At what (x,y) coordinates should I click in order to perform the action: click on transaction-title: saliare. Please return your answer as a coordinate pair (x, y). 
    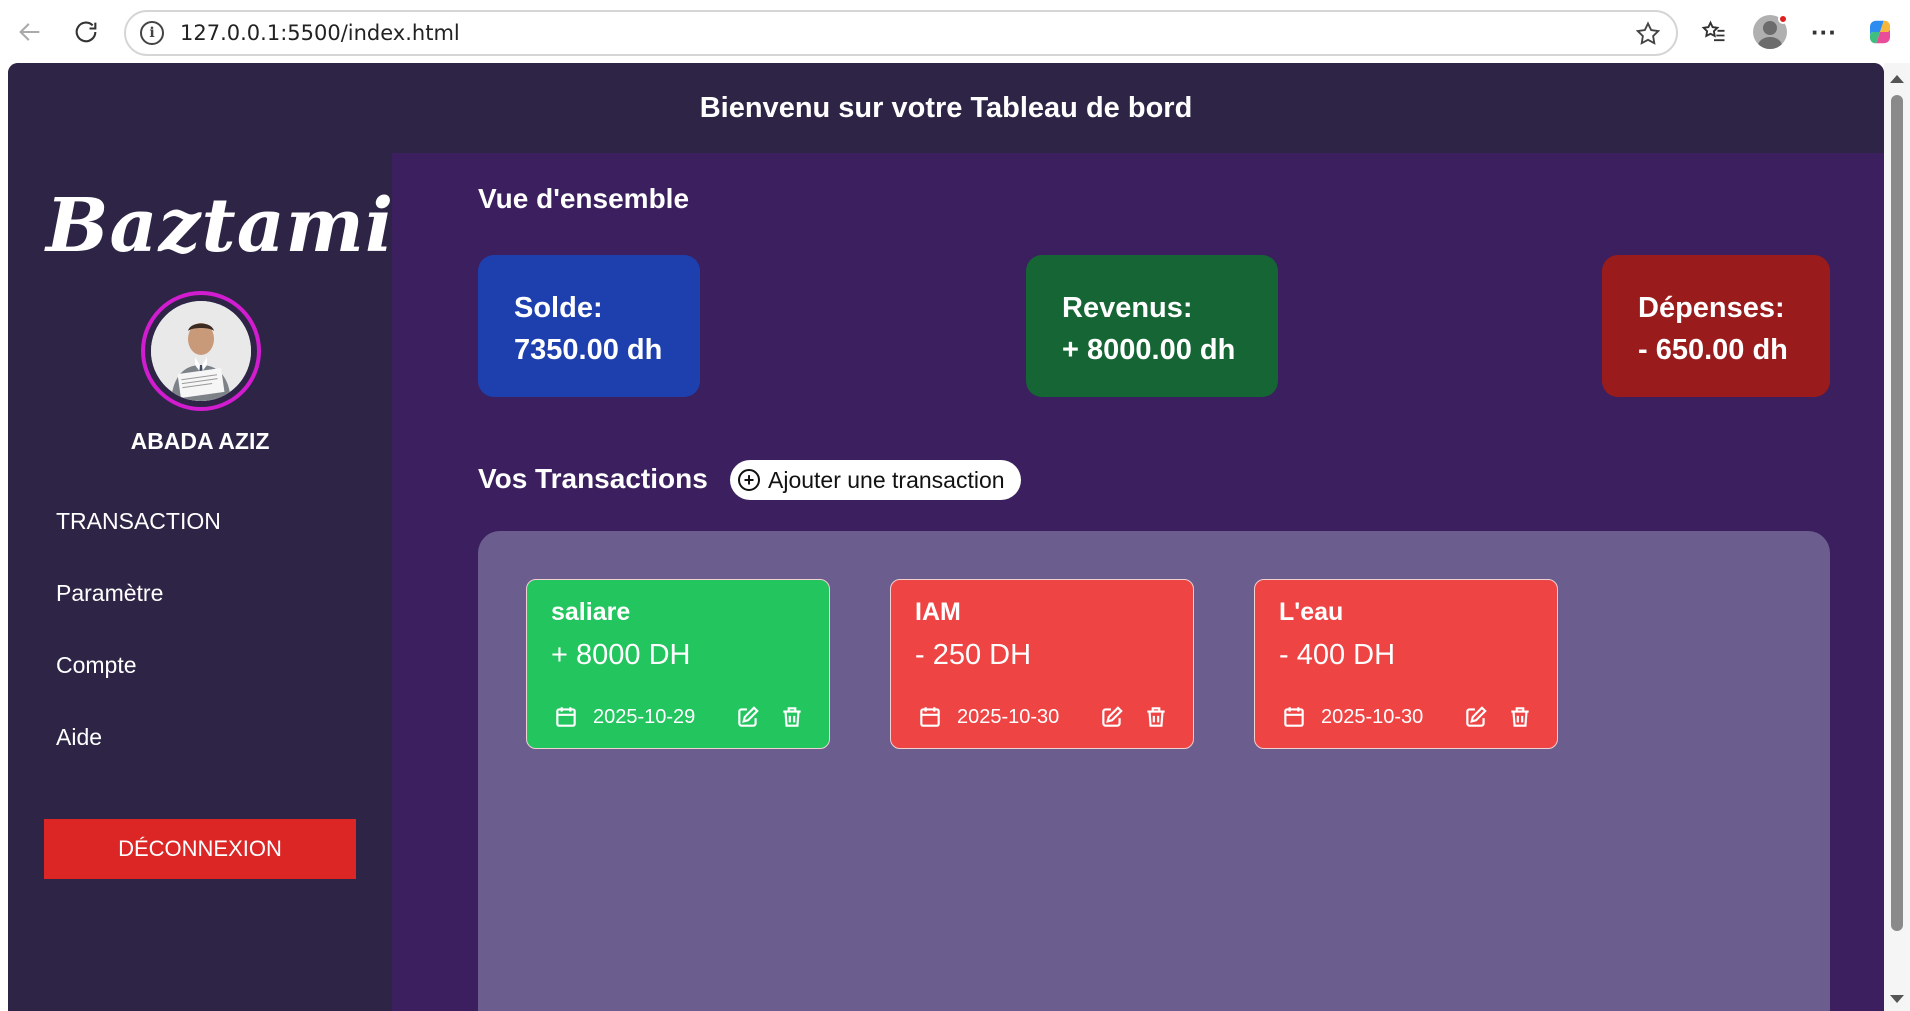
    Looking at the image, I should click on (591, 612).